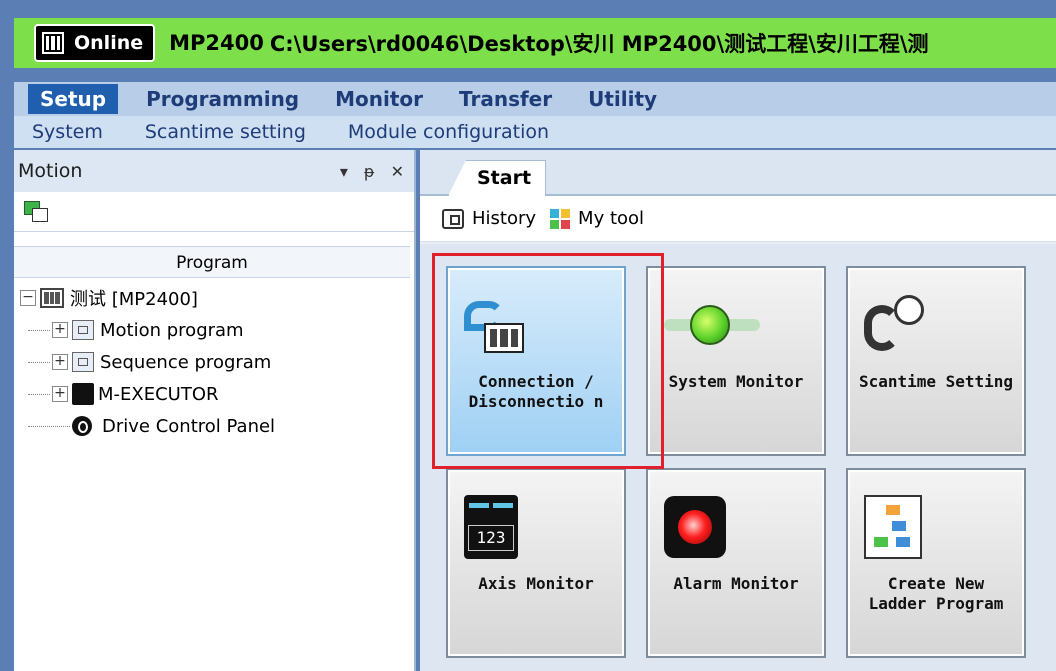  I want to click on tile-label: Axis Monitor, so click(536, 583).